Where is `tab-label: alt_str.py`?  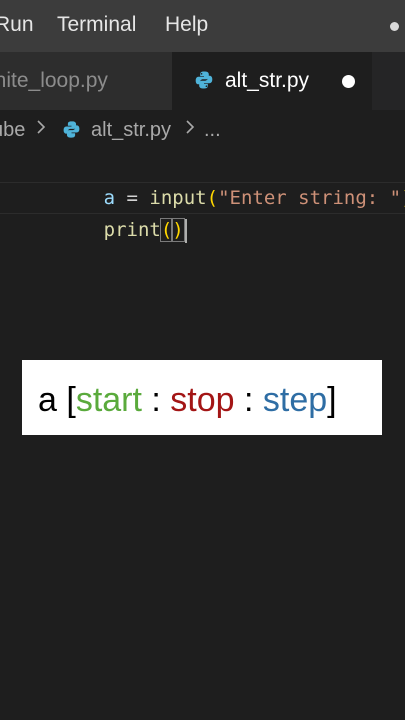
tab-label: alt_str.py is located at coordinates (267, 80).